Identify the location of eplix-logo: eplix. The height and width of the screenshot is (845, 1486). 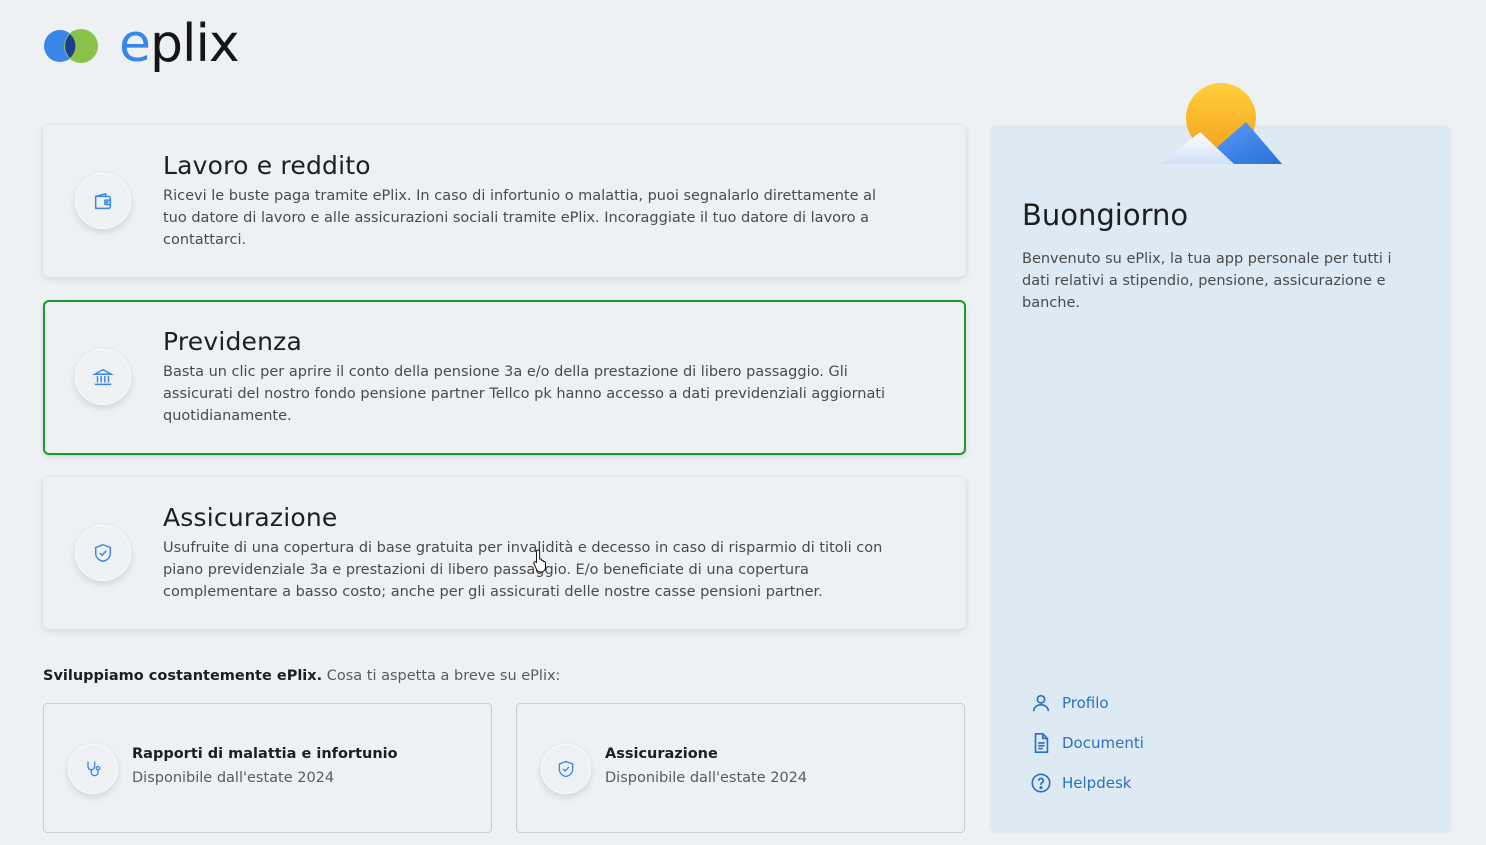
(141, 44).